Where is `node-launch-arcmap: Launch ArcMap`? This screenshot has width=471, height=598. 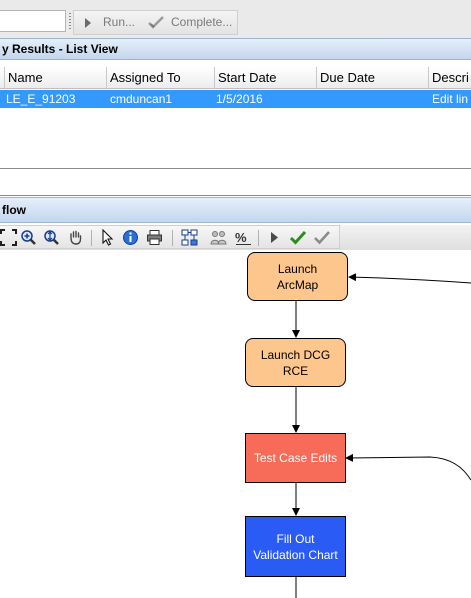
node-launch-arcmap: Launch ArcMap is located at coordinates (297, 276).